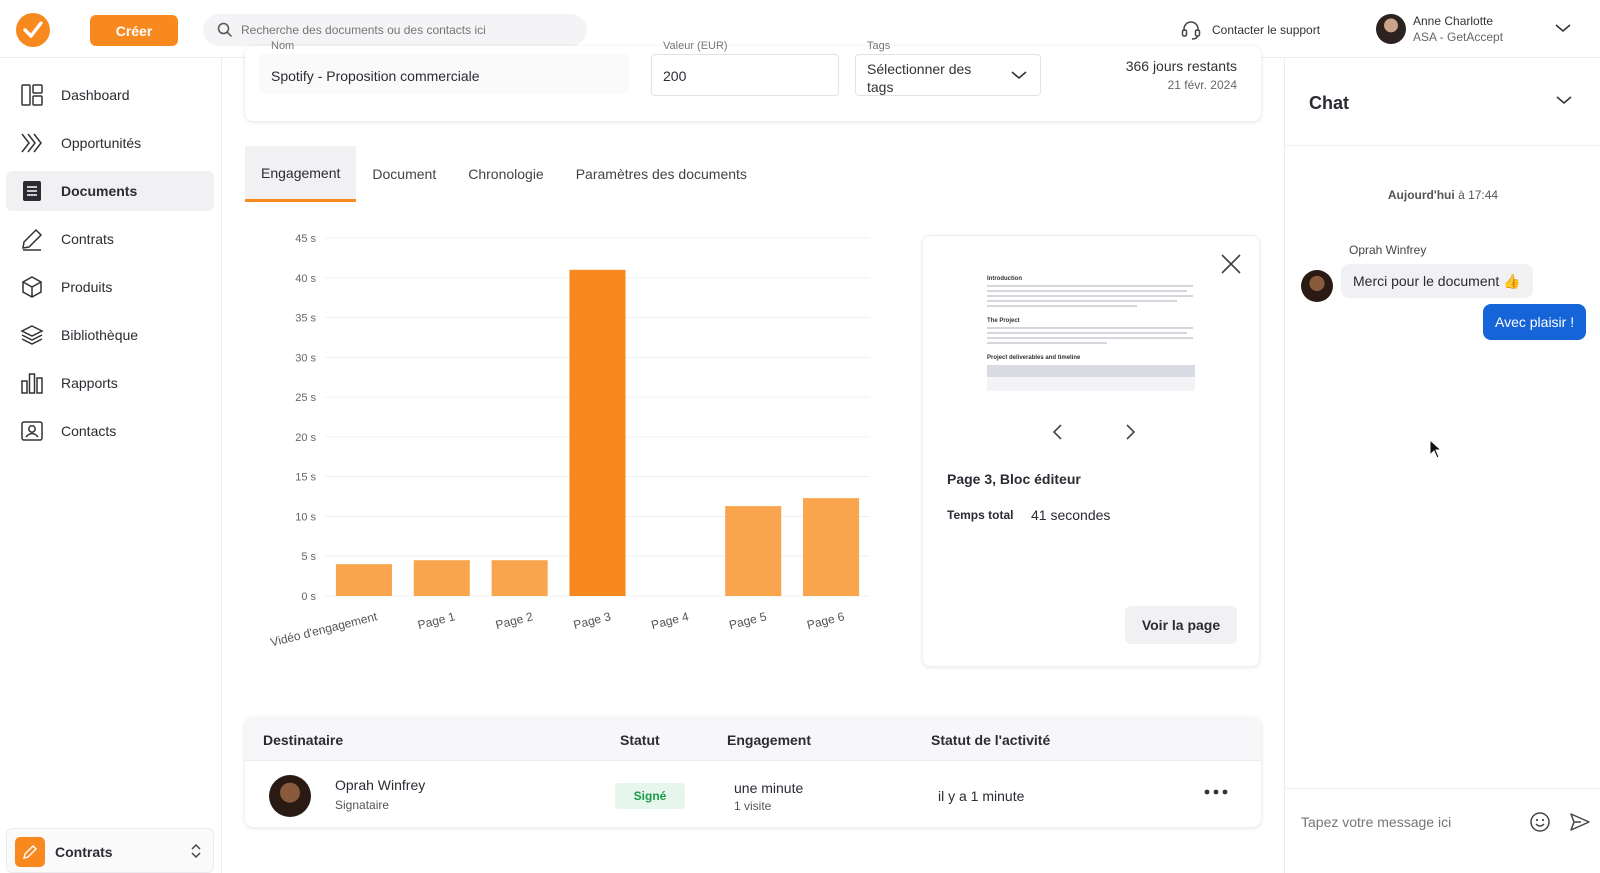 This screenshot has width=1600, height=873. Describe the element at coordinates (1437, 281) in the screenshot. I see `incoming-message: Merci pour le document 👍` at that location.